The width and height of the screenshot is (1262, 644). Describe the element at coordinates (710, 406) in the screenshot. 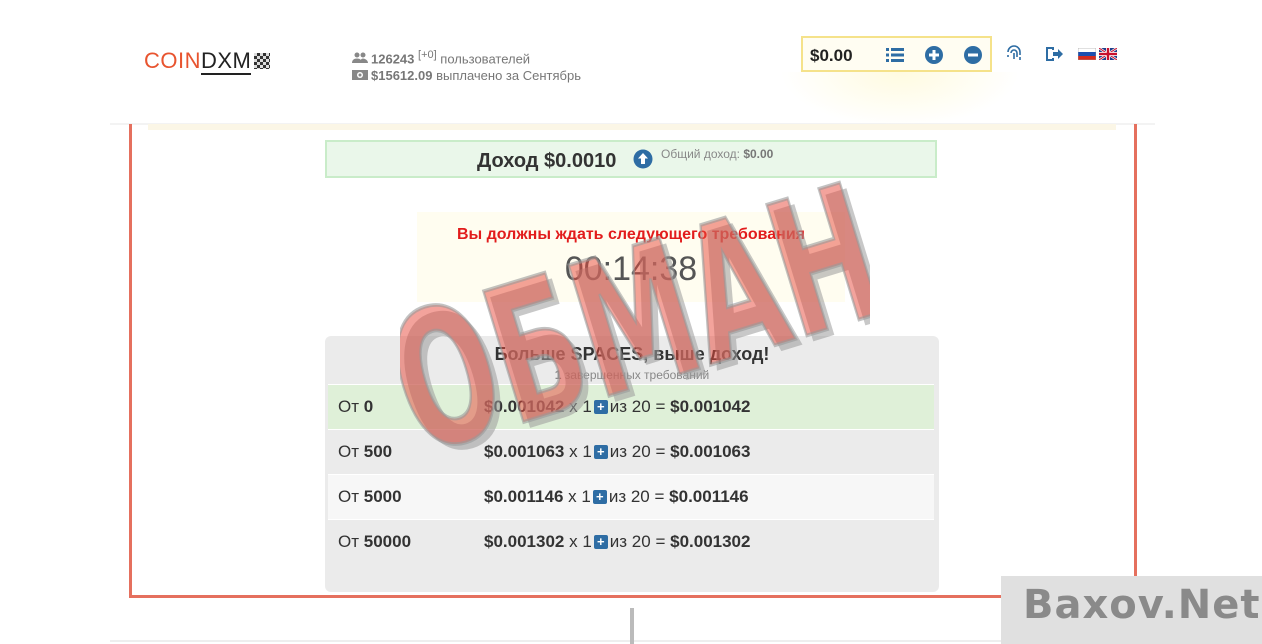

I see `row-total: $0.001042` at that location.